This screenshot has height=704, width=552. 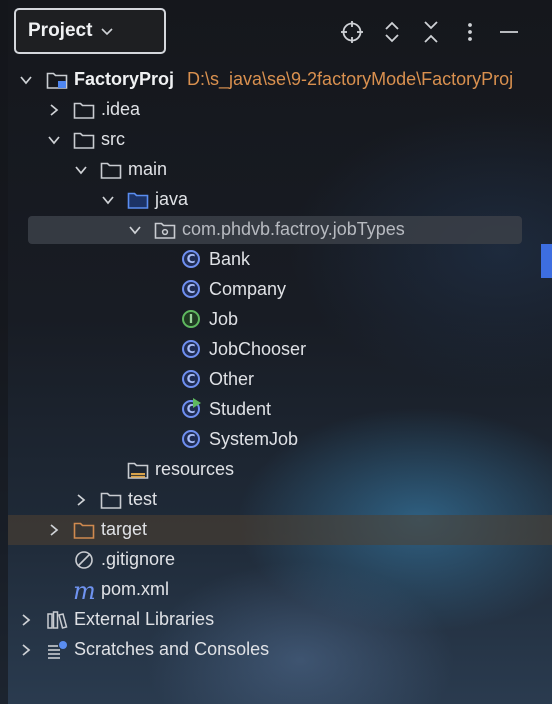 I want to click on tree-row-class: C Company, so click(x=276, y=290).